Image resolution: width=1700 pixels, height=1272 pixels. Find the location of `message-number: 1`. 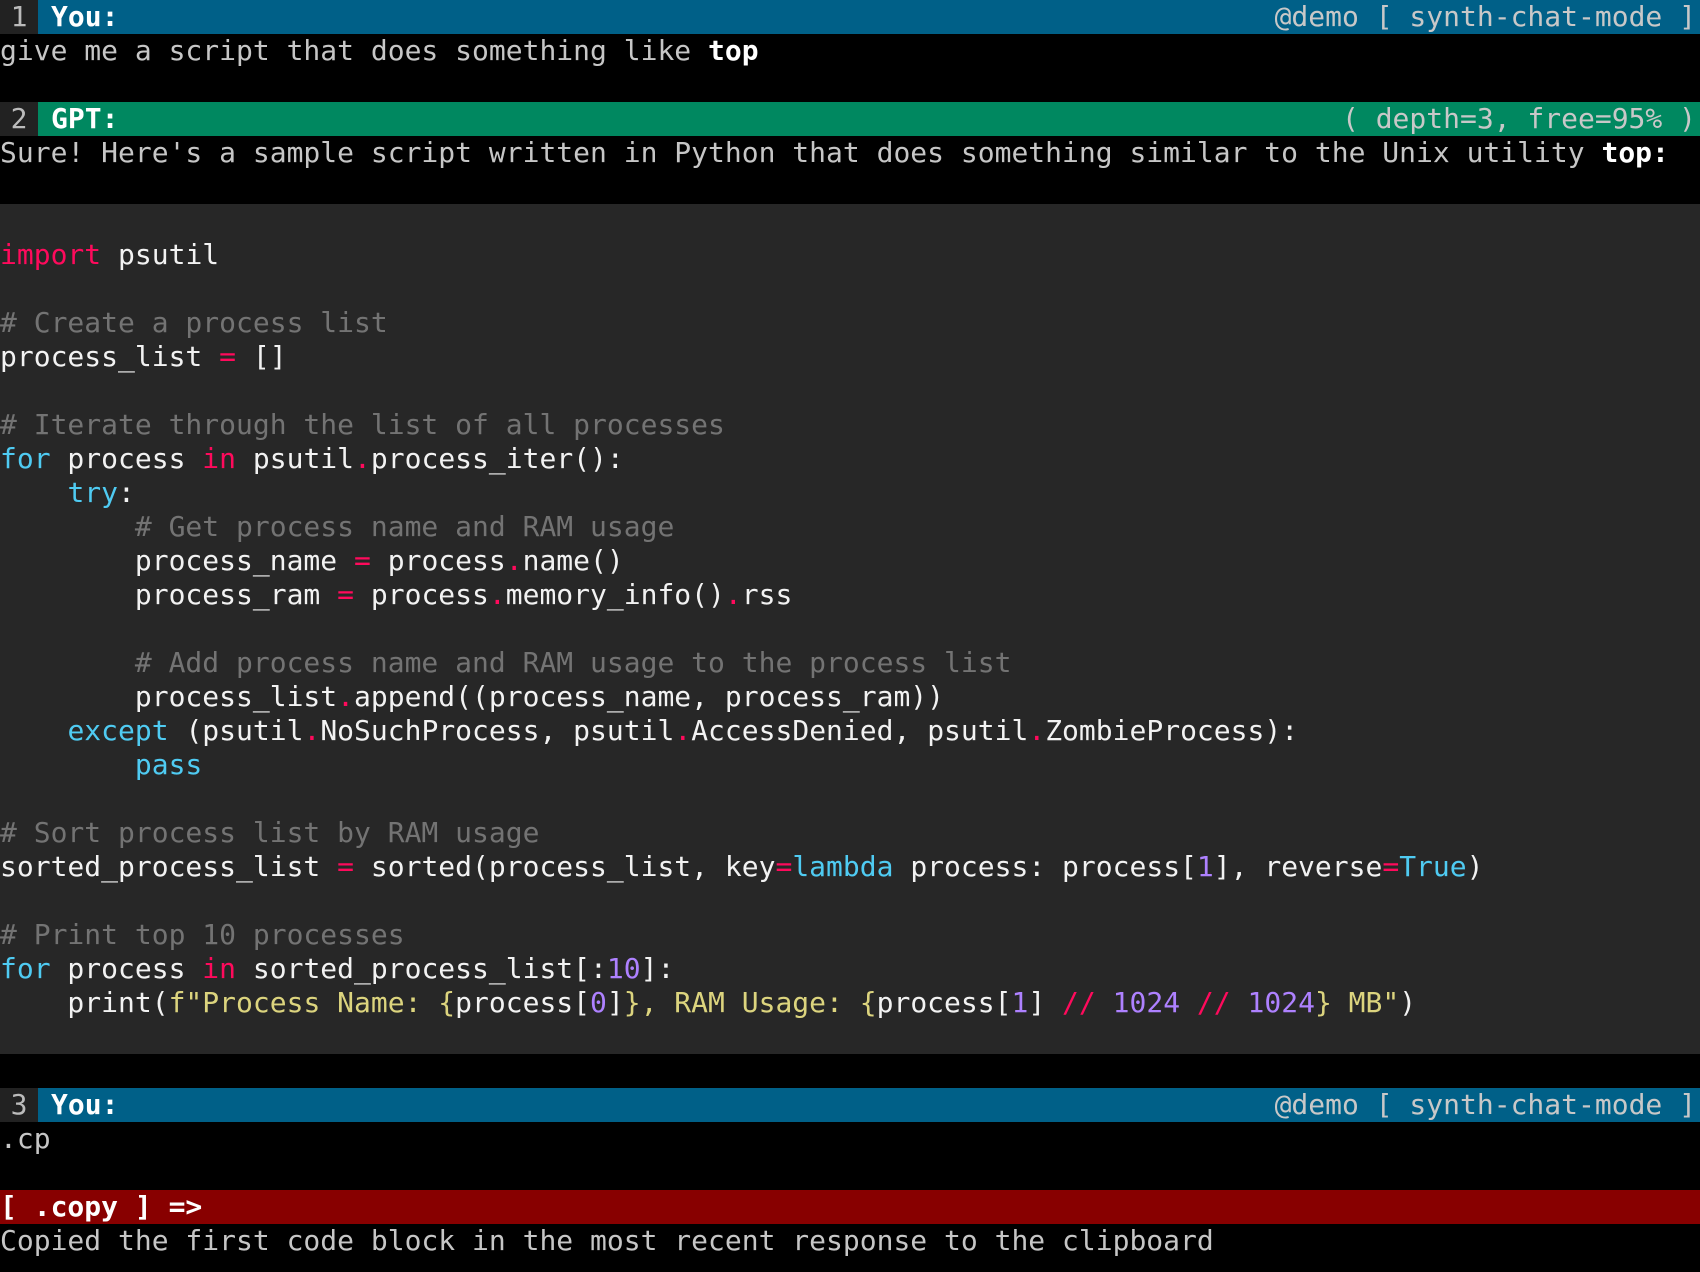

message-number: 1 is located at coordinates (19, 17).